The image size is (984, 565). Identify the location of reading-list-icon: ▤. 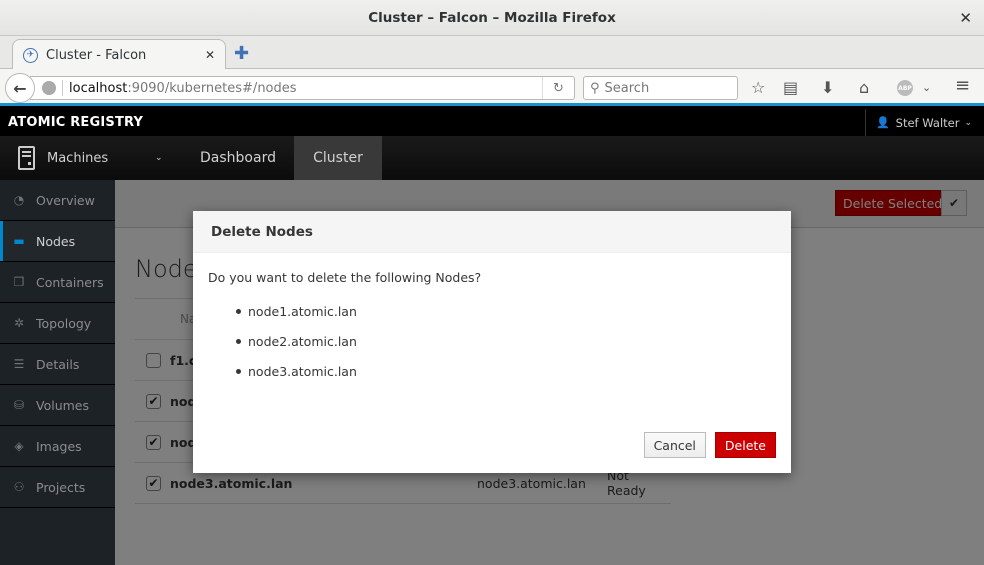
(790, 87).